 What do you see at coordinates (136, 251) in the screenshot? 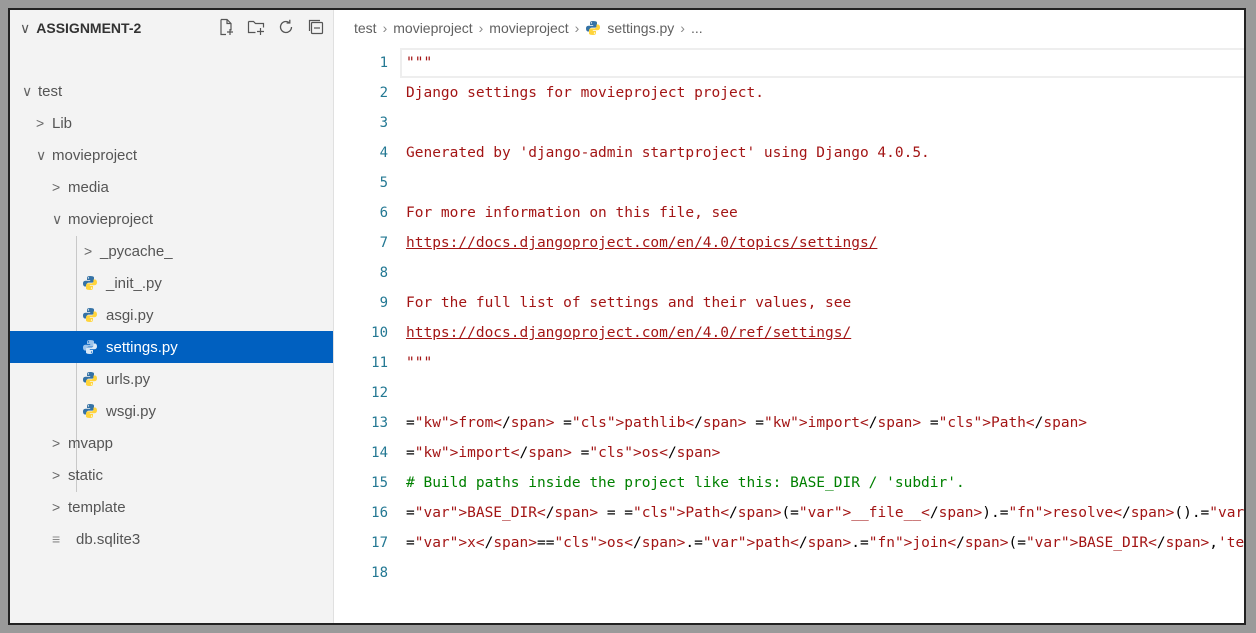
I see `tree-item-label: _pycache_` at bounding box center [136, 251].